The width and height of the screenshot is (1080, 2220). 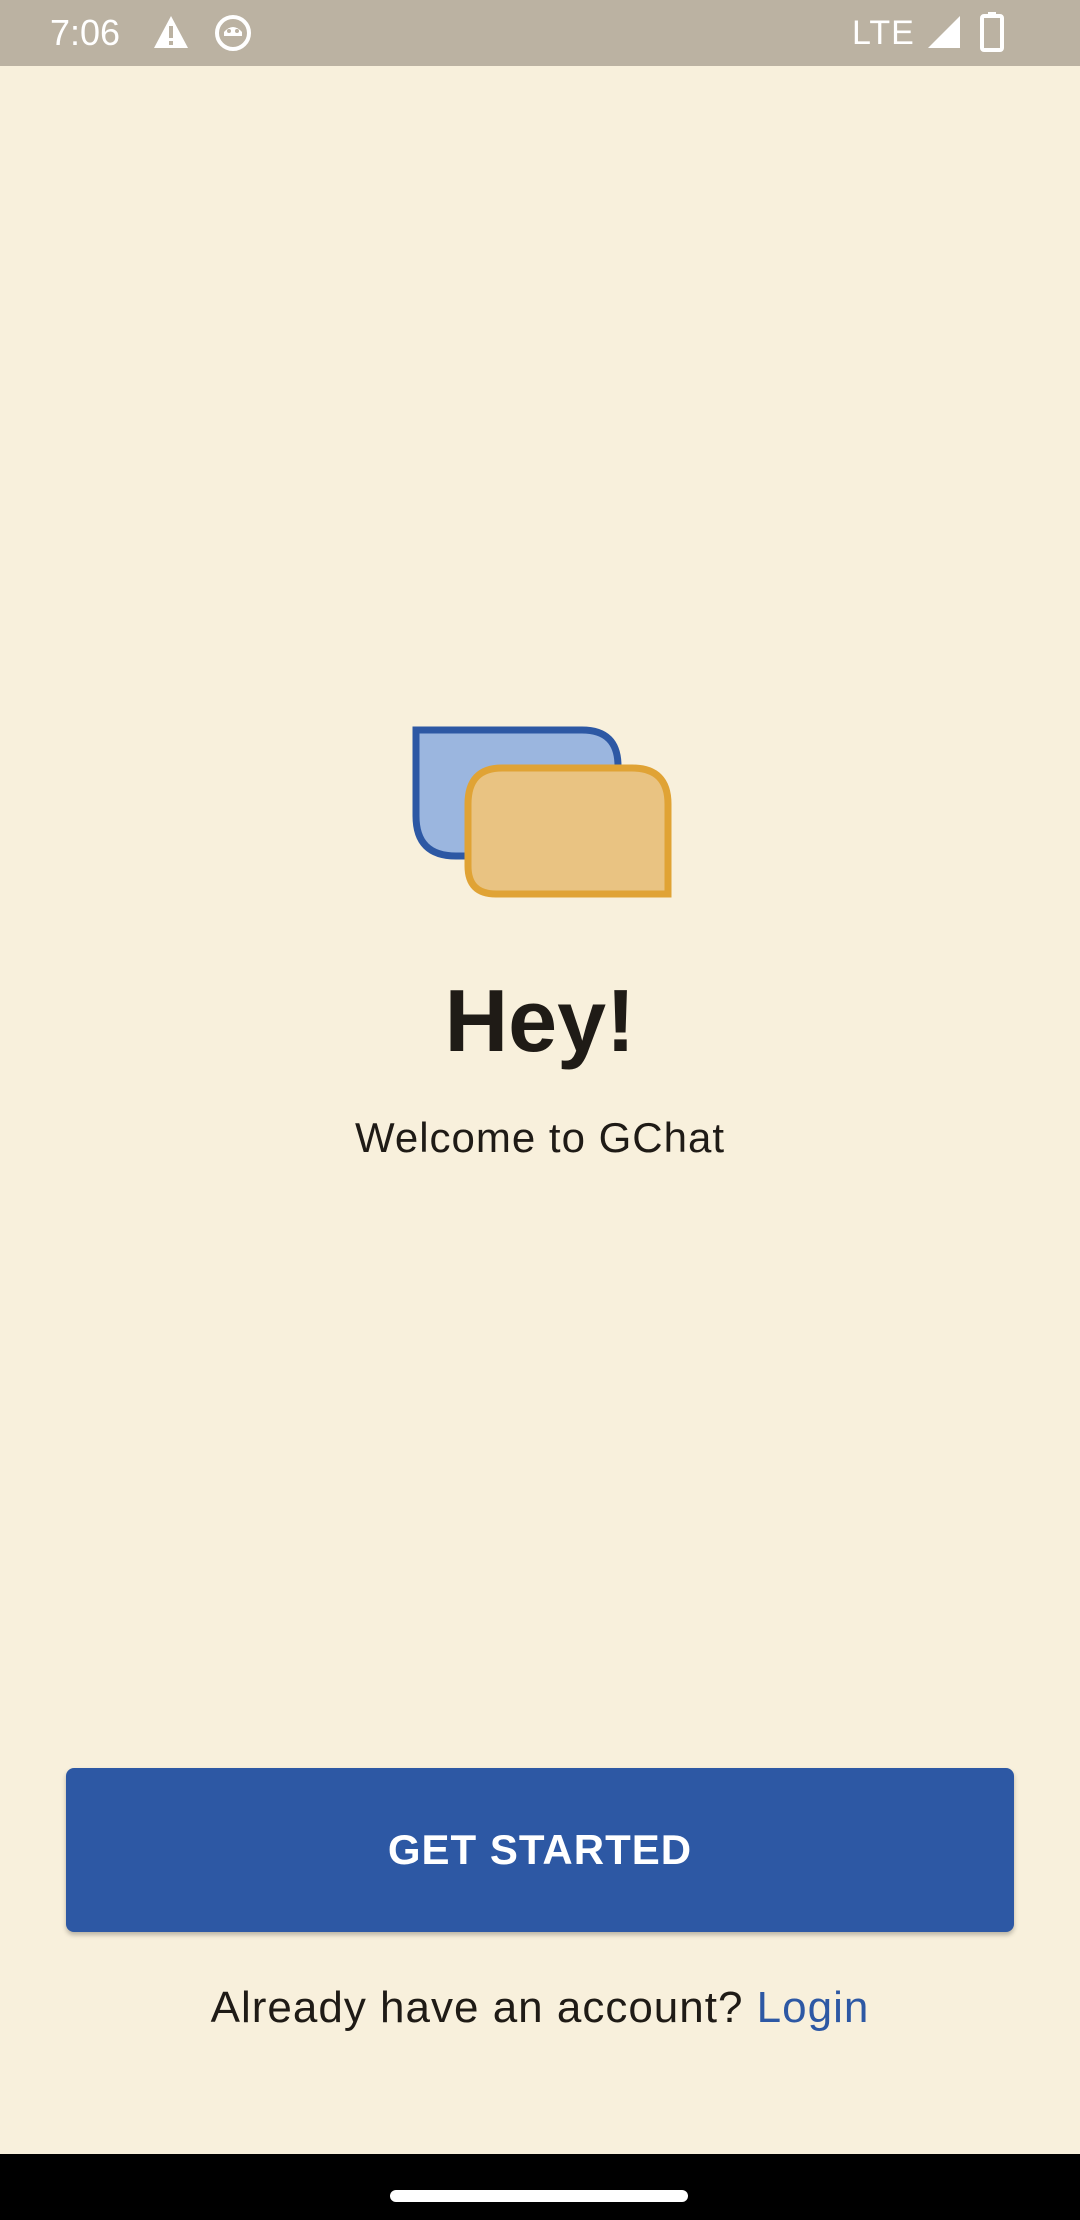 What do you see at coordinates (540, 1850) in the screenshot?
I see `get-started-button: GET STARTED` at bounding box center [540, 1850].